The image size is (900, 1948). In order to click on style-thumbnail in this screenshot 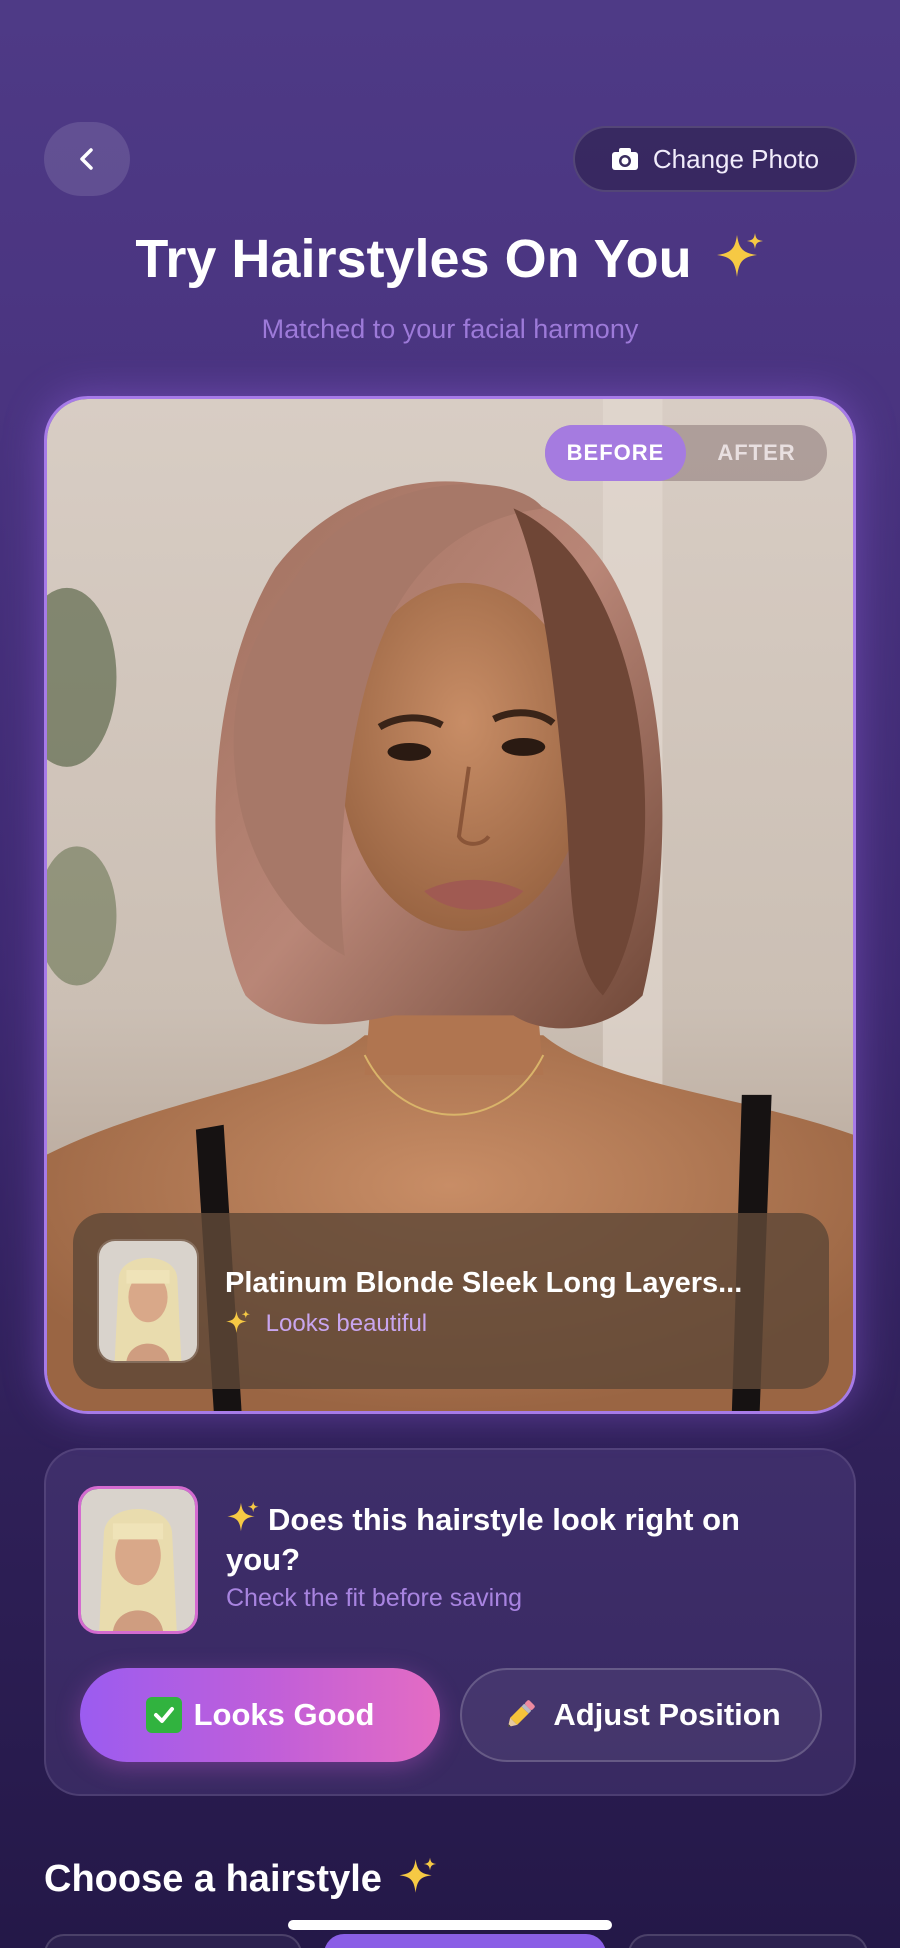, I will do `click(148, 1301)`.